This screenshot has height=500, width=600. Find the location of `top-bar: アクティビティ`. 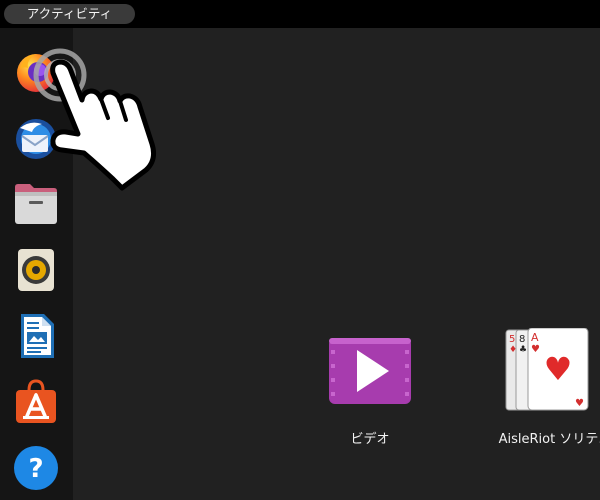

top-bar: アクティビティ is located at coordinates (300, 14).